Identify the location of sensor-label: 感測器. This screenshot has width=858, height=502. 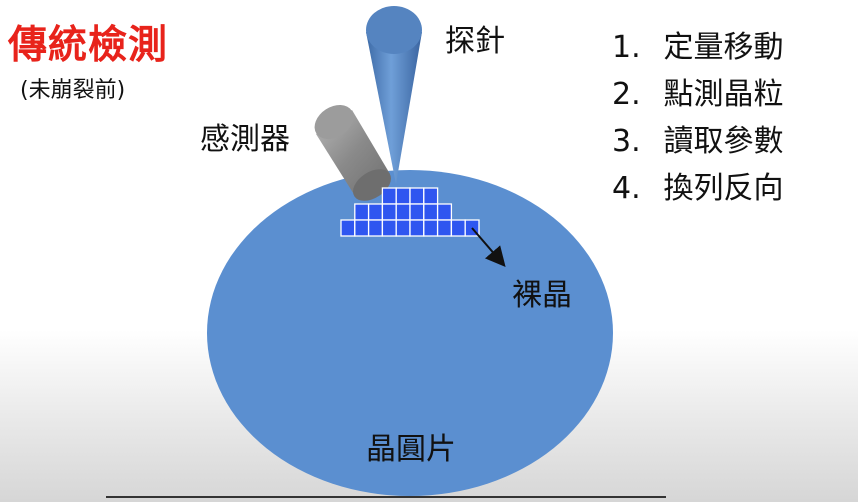
(245, 139).